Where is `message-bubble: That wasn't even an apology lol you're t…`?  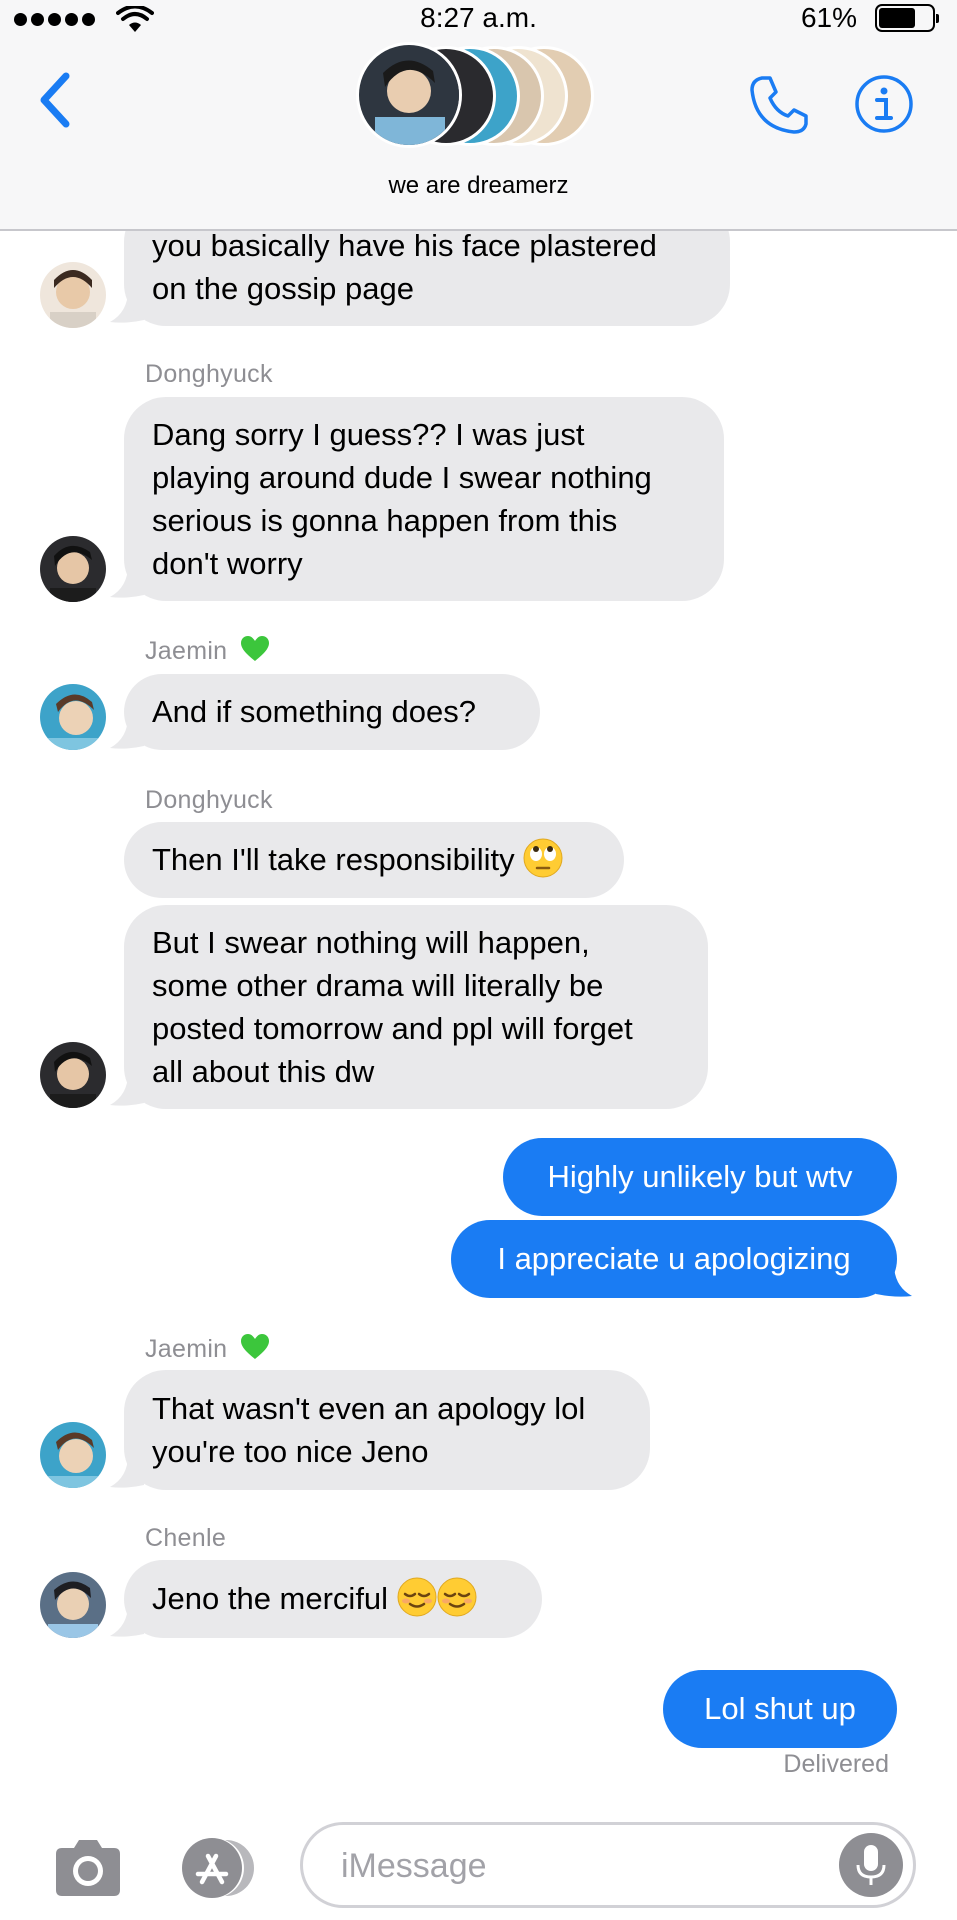
message-bubble: That wasn't even an apology lol you're t… is located at coordinates (387, 1430).